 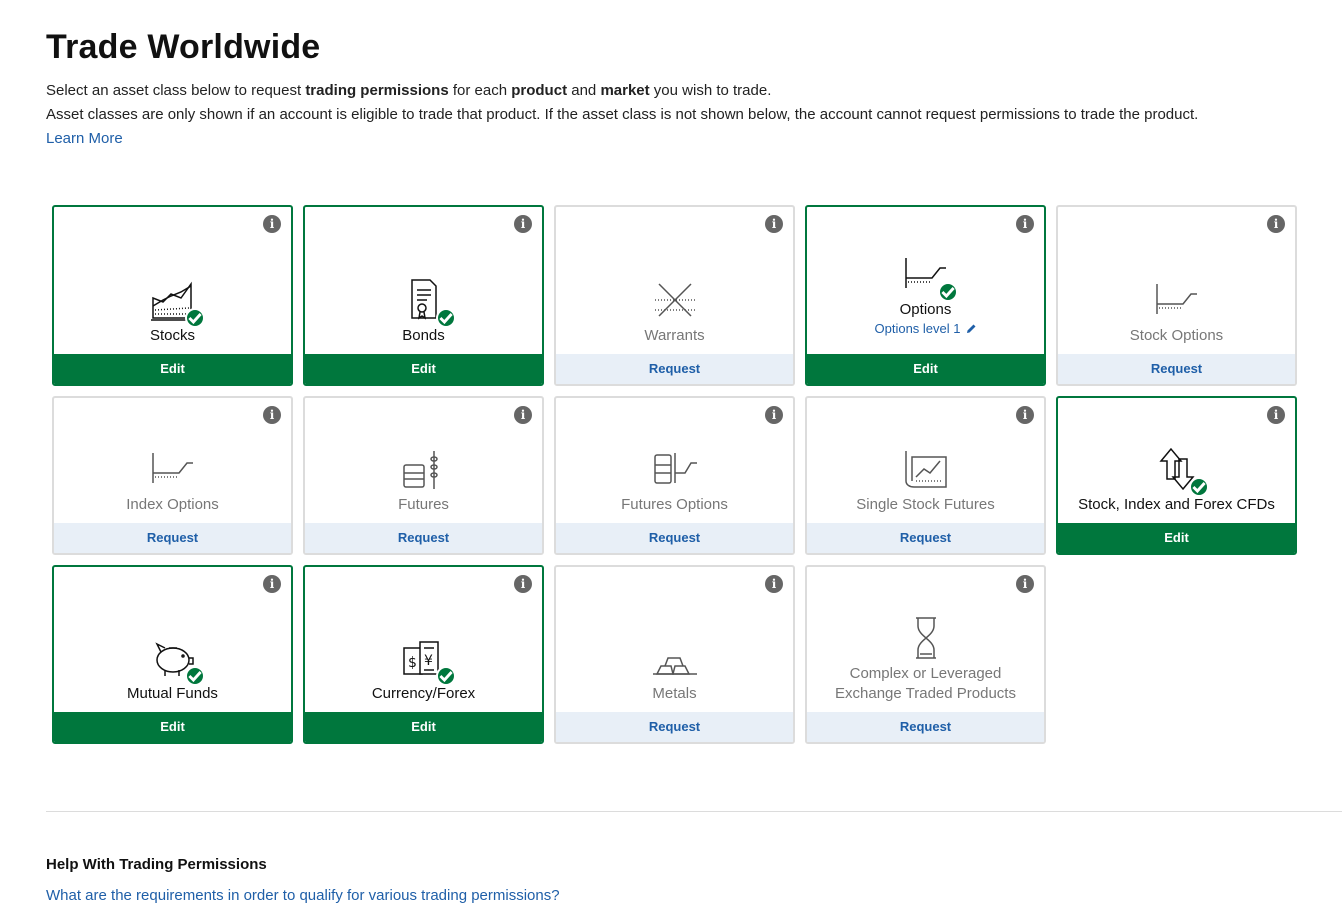 I want to click on asset-card-options: i Options Options level 1 Edit, so click(x=925, y=295).